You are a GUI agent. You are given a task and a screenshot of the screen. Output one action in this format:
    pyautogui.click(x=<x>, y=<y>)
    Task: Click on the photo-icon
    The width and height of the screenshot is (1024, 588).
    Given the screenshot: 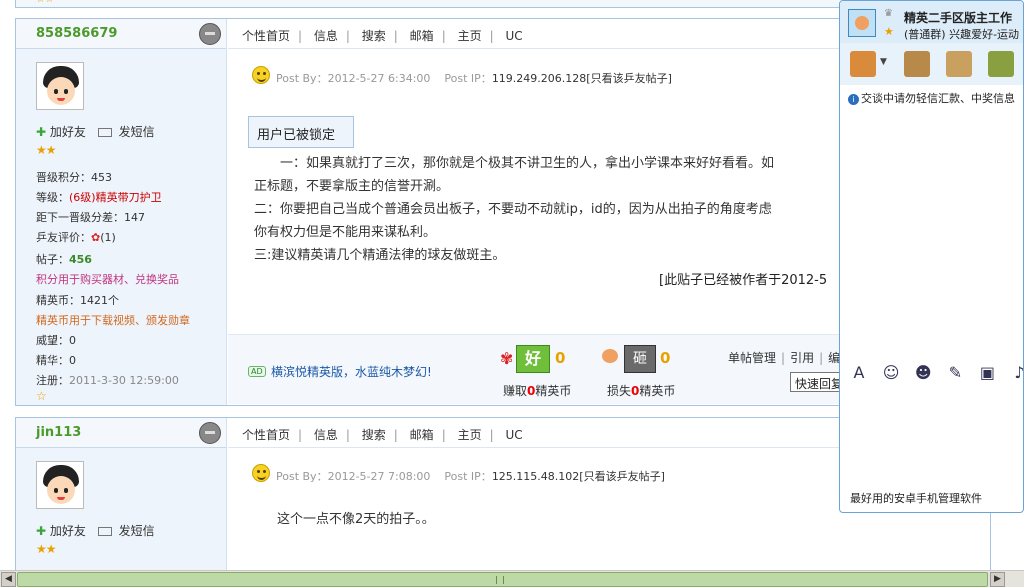 What is the action you would take?
    pyautogui.click(x=959, y=64)
    